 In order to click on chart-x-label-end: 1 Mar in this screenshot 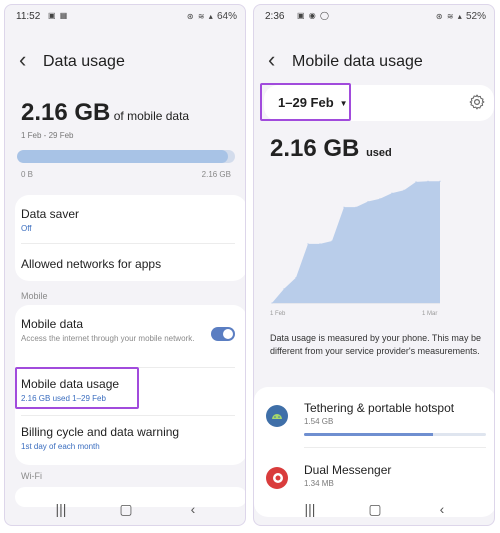, I will do `click(430, 314)`.